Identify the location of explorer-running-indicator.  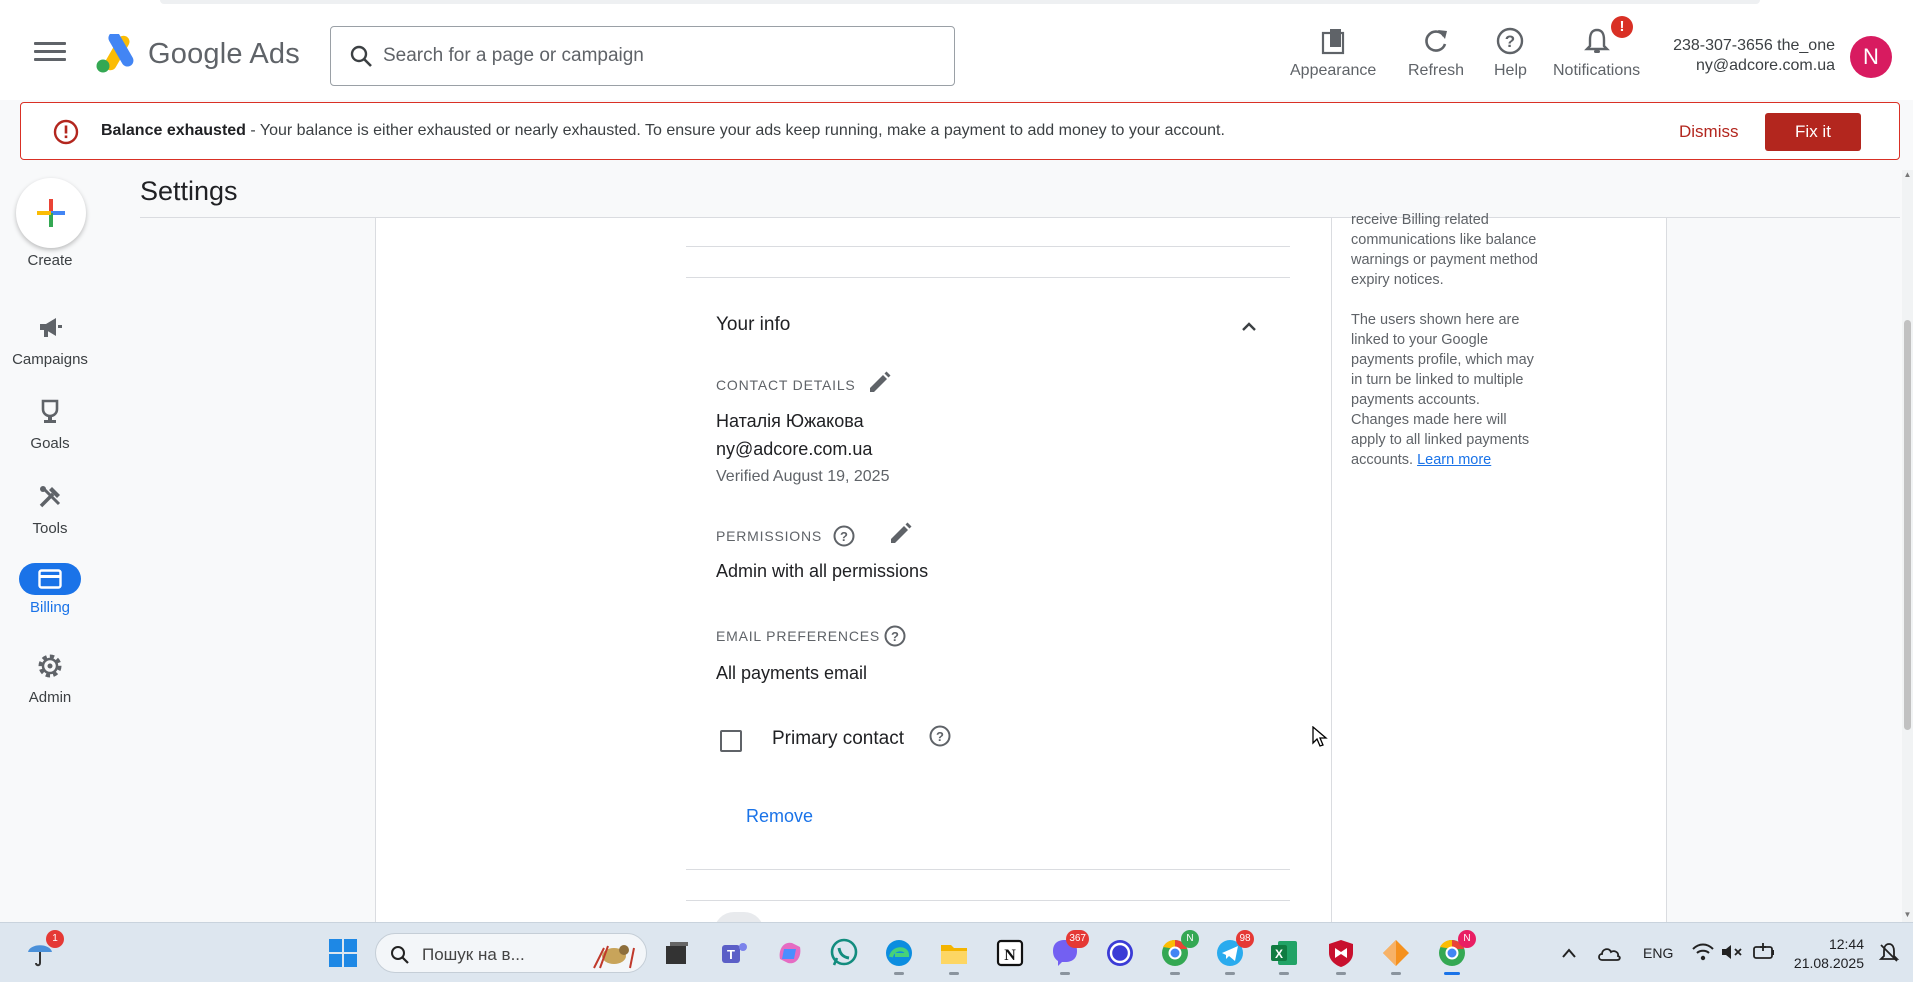
(954, 973).